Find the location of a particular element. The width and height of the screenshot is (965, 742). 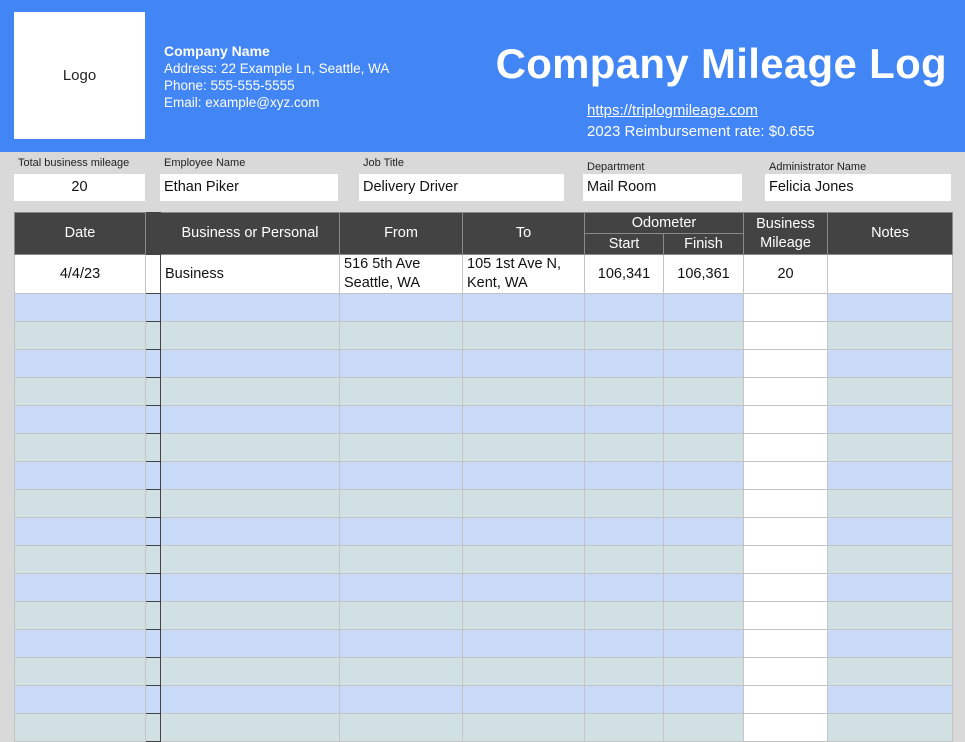

cell-odometer-finish: 106,361 is located at coordinates (703, 274).